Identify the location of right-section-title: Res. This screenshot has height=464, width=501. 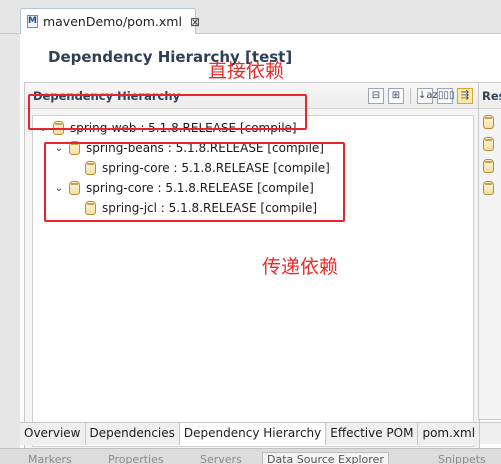
(491, 96).